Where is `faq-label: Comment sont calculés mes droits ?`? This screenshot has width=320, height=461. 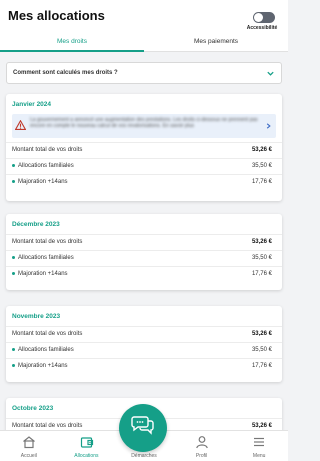 faq-label: Comment sont calculés mes droits ? is located at coordinates (65, 73).